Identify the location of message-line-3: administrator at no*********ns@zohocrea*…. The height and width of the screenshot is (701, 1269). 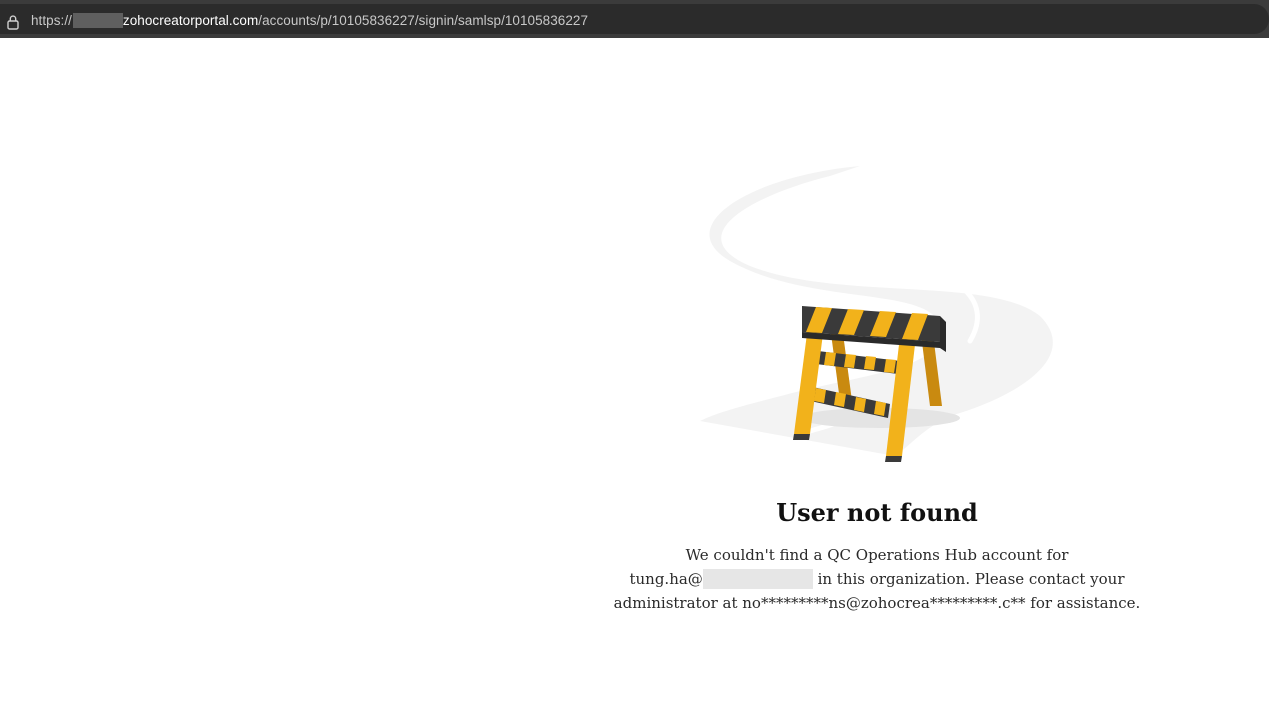
(877, 603).